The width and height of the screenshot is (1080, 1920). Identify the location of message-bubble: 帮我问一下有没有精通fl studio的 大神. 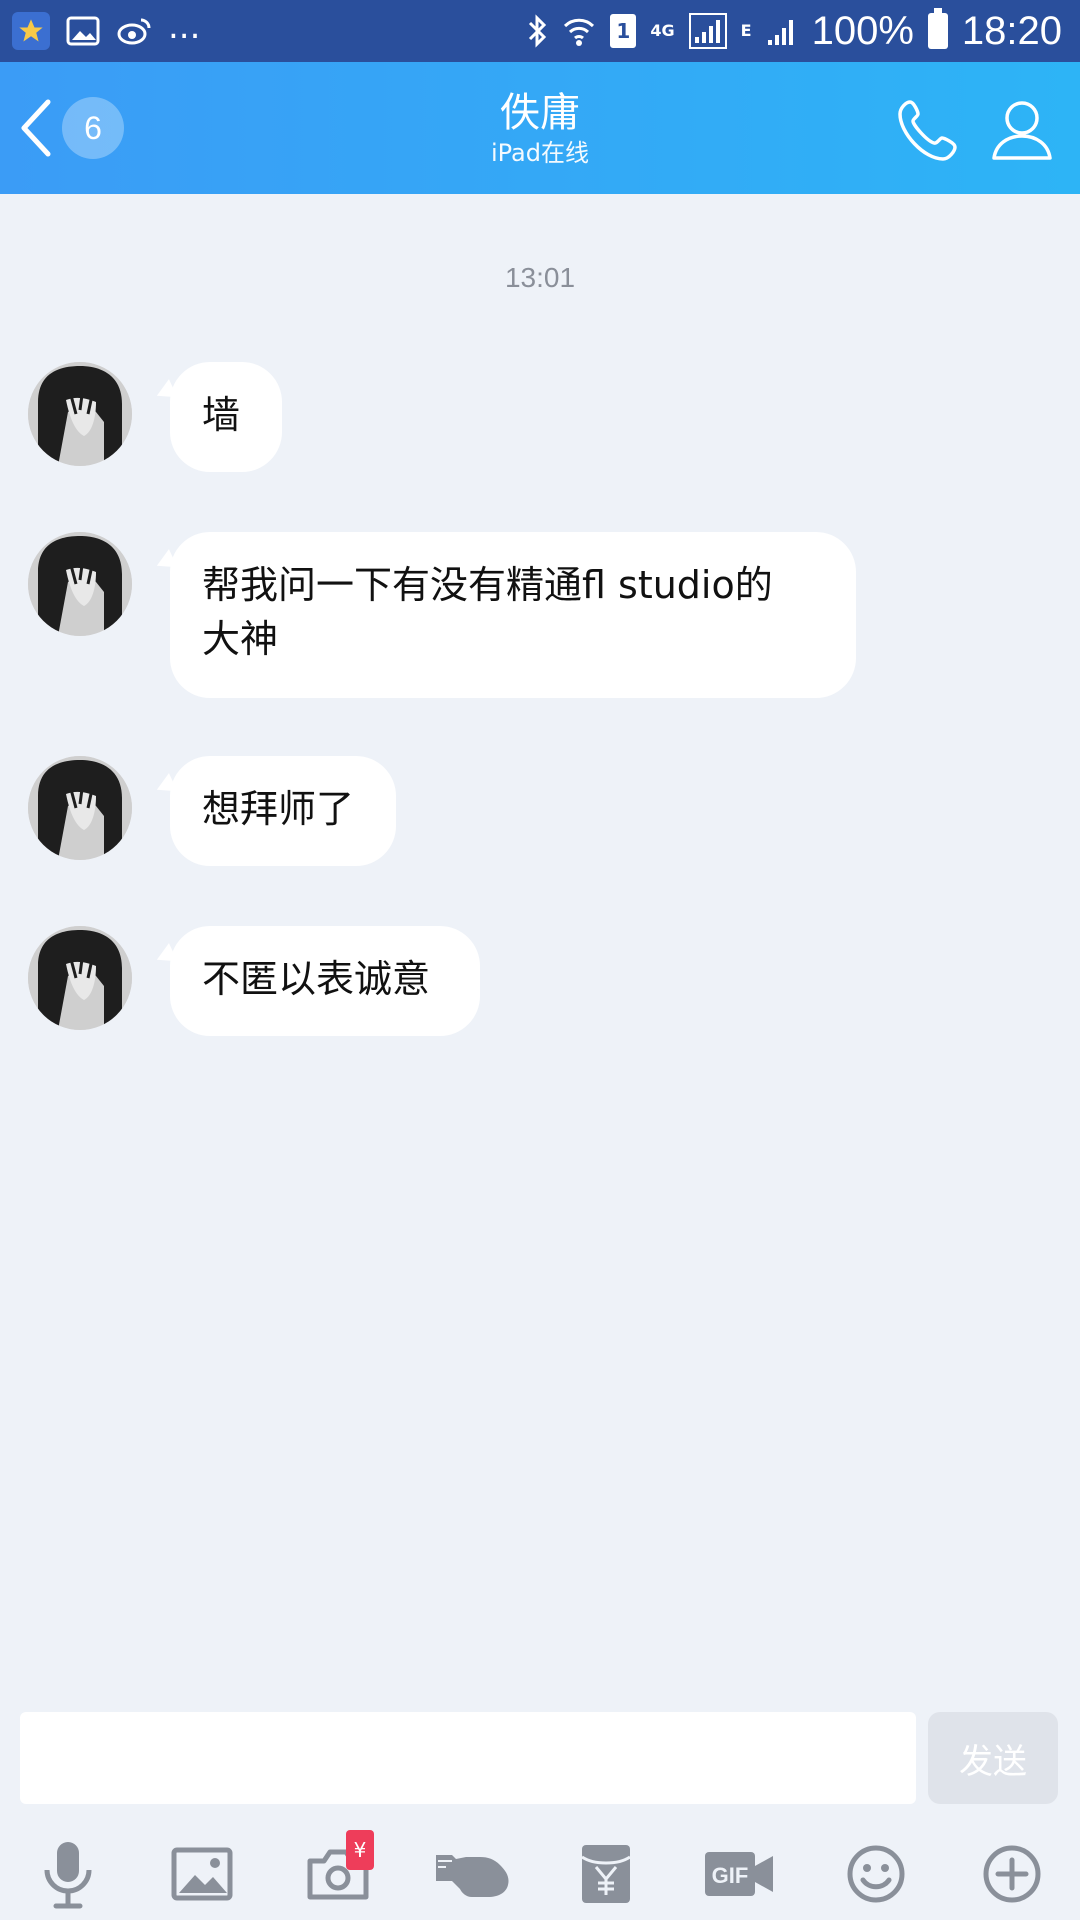
(513, 615).